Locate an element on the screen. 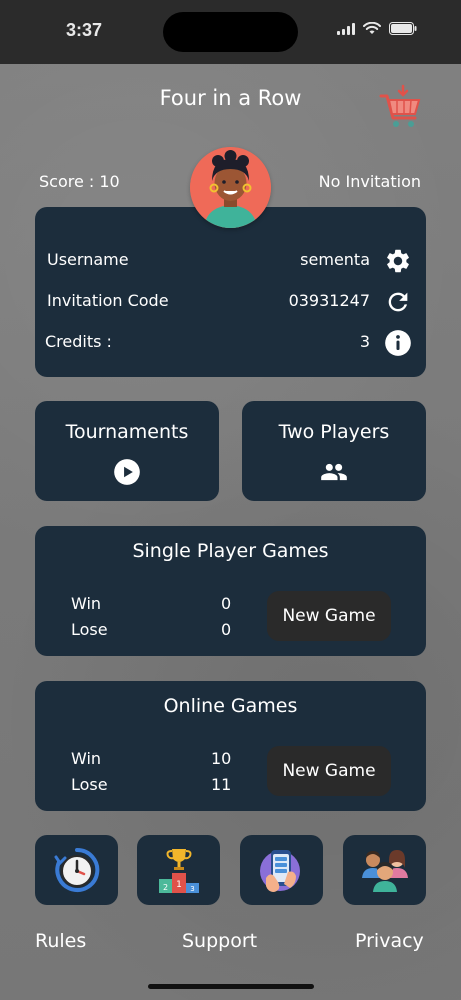  podium-trophy-icon: 1 2 3 is located at coordinates (178, 871).